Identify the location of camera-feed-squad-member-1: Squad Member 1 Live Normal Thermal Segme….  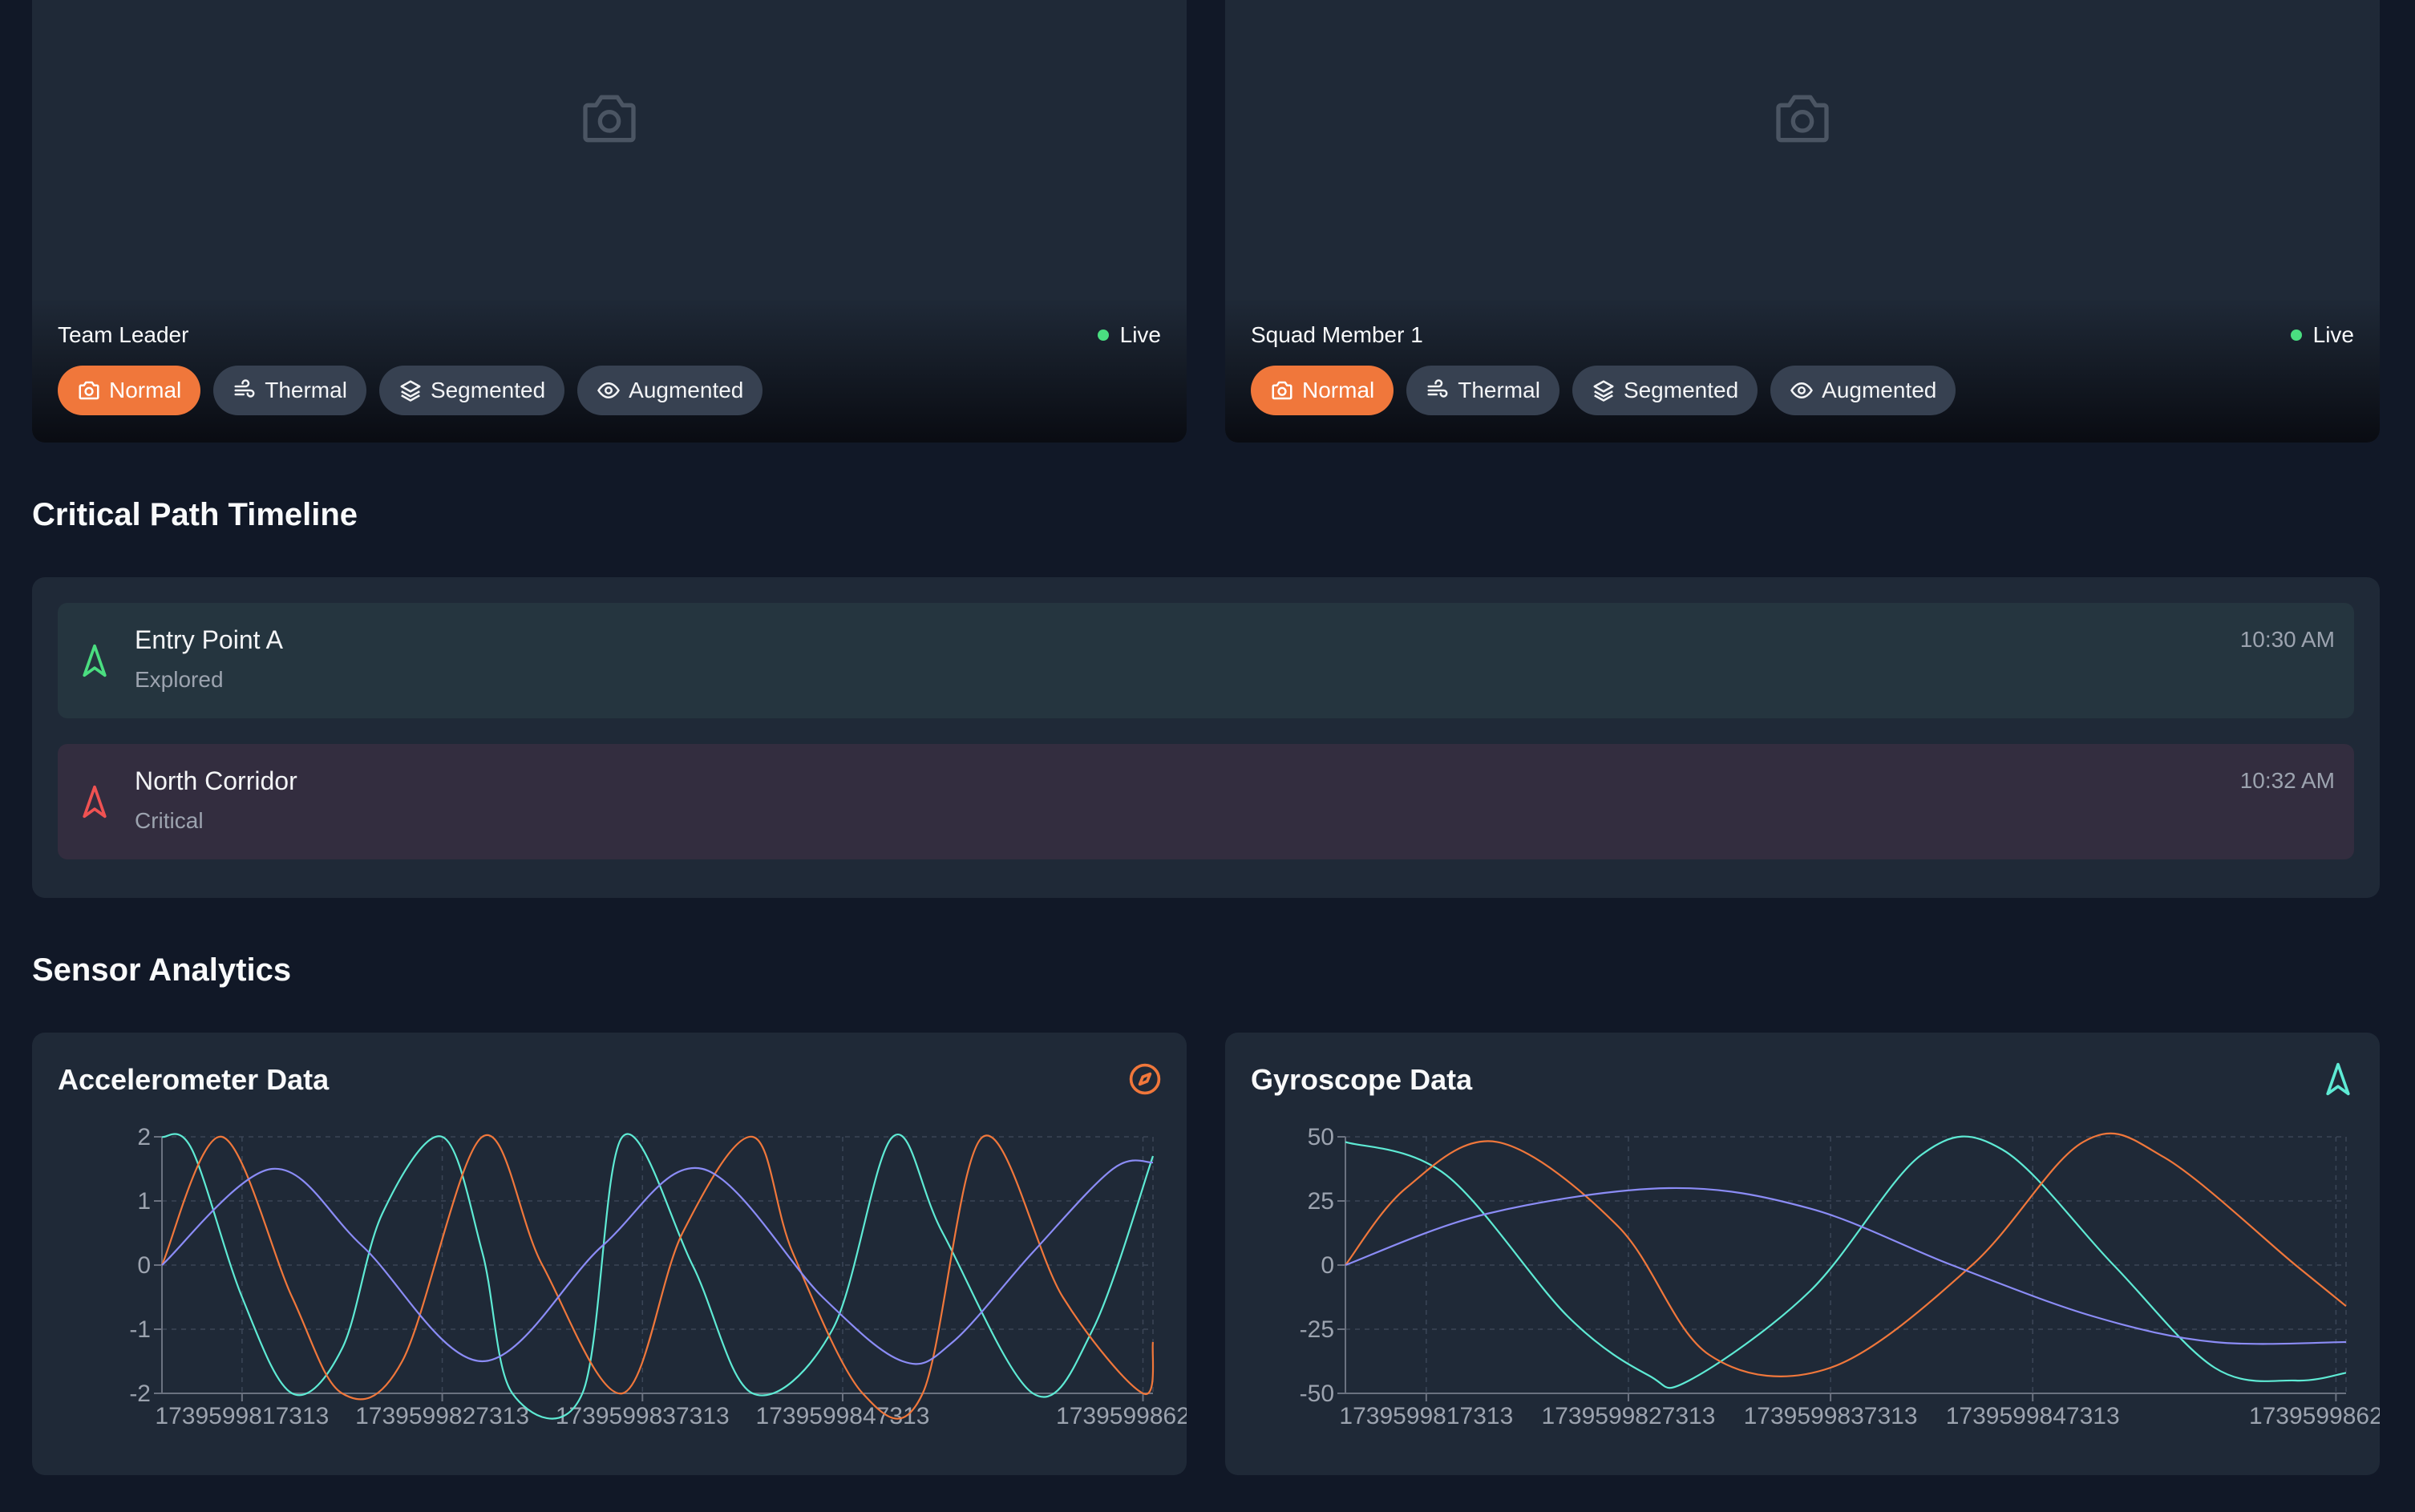
(1802, 221).